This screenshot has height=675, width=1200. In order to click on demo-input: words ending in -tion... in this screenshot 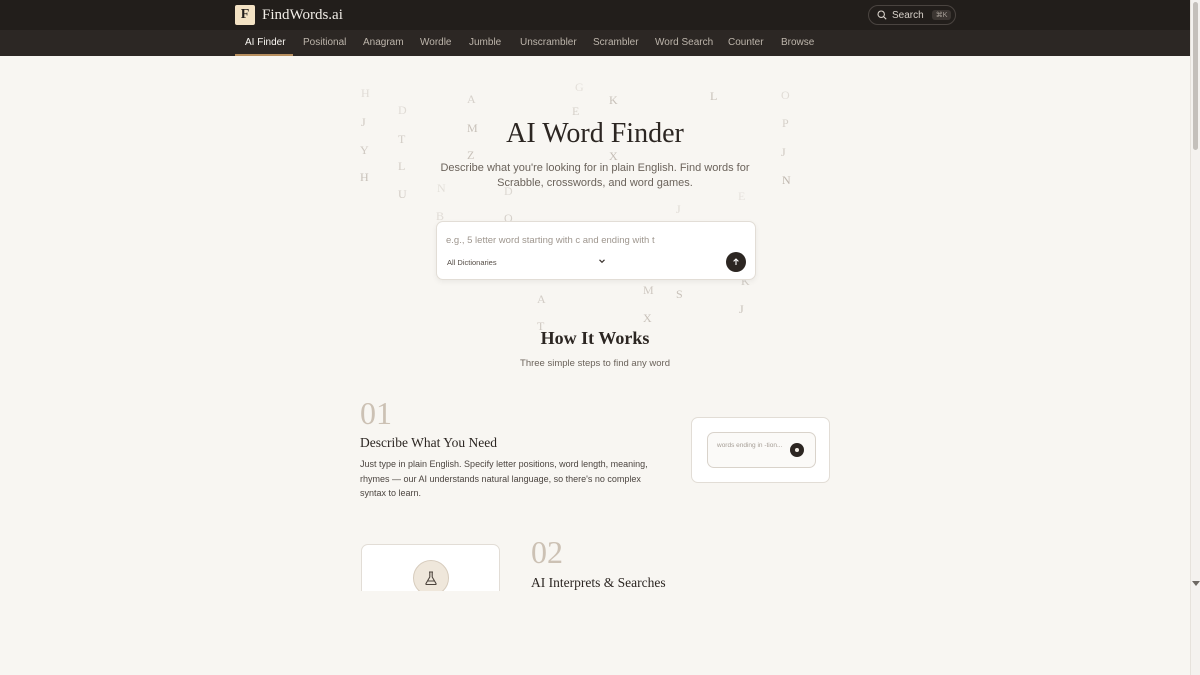, I will do `click(761, 450)`.